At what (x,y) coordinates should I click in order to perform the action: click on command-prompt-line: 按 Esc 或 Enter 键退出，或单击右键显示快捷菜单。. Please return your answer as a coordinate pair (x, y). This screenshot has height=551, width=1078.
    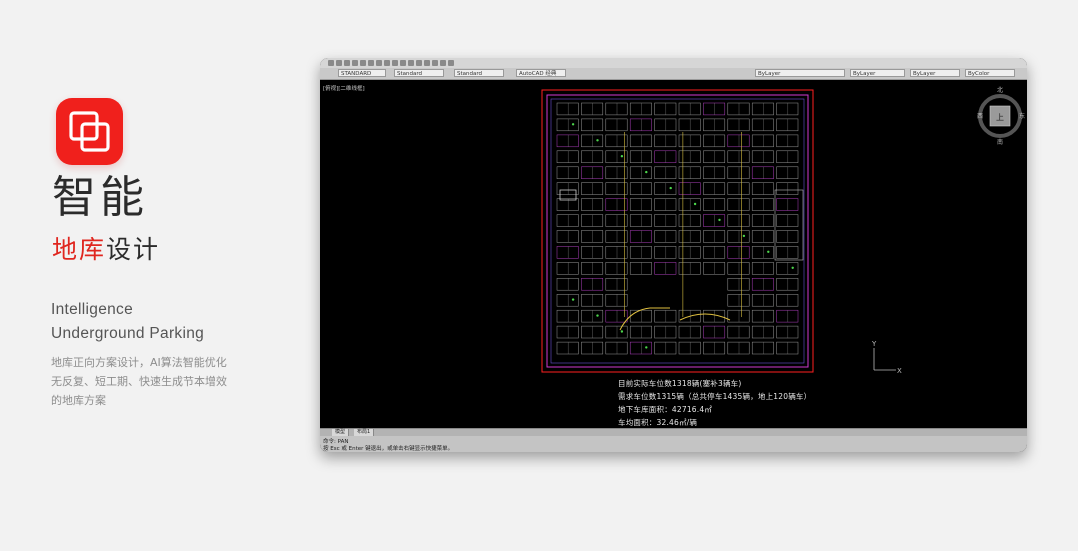
    Looking at the image, I should click on (388, 448).